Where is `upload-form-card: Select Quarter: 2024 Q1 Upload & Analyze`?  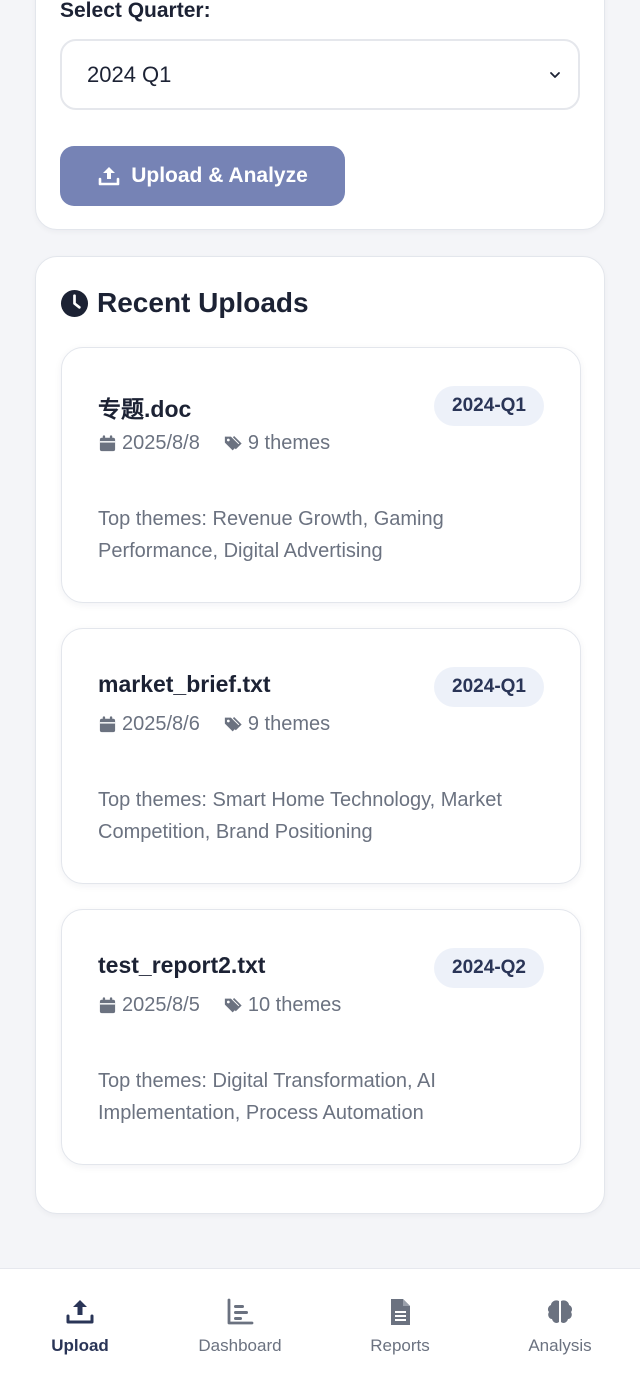 upload-form-card: Select Quarter: 2024 Q1 Upload & Analyze is located at coordinates (320, 115).